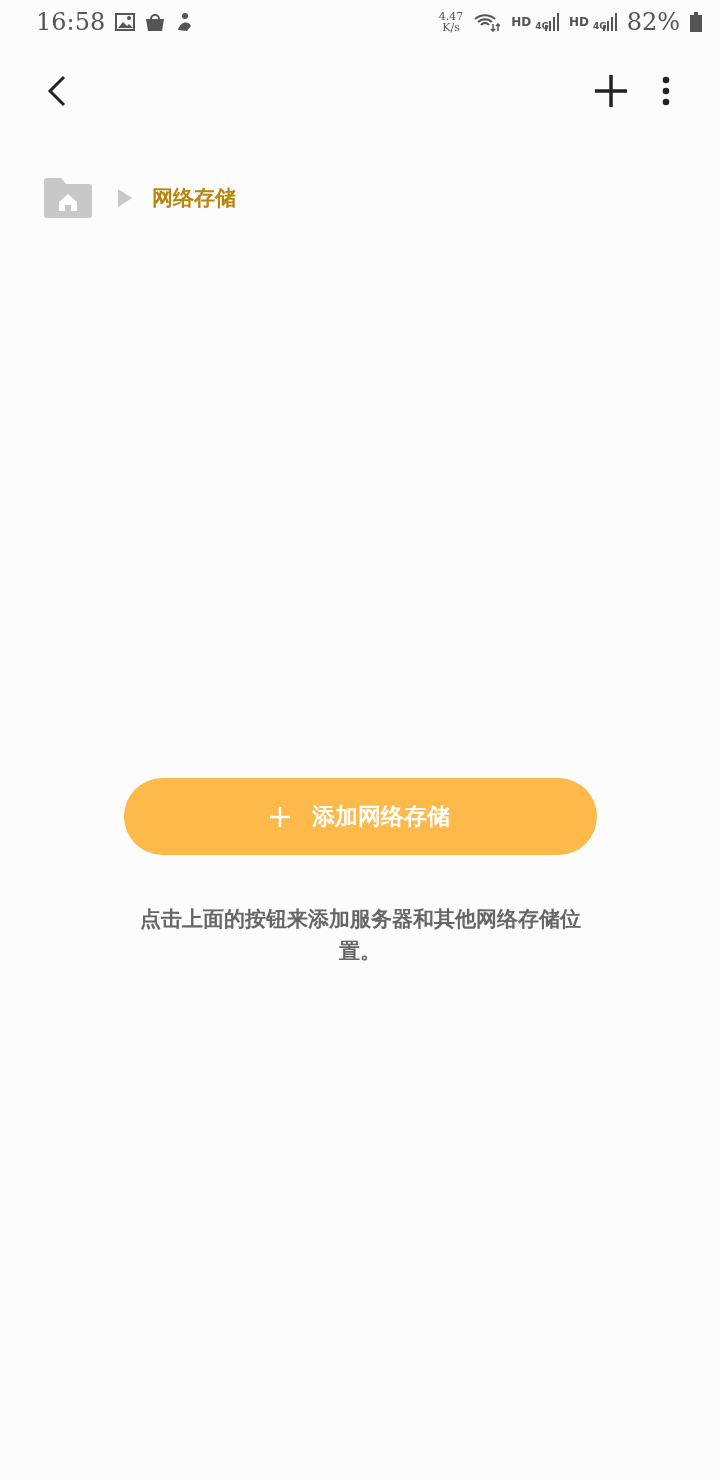  What do you see at coordinates (360, 935) in the screenshot?
I see `hint-text: 点击上面的按钮来添加服务器和其他网络存储位置。` at bounding box center [360, 935].